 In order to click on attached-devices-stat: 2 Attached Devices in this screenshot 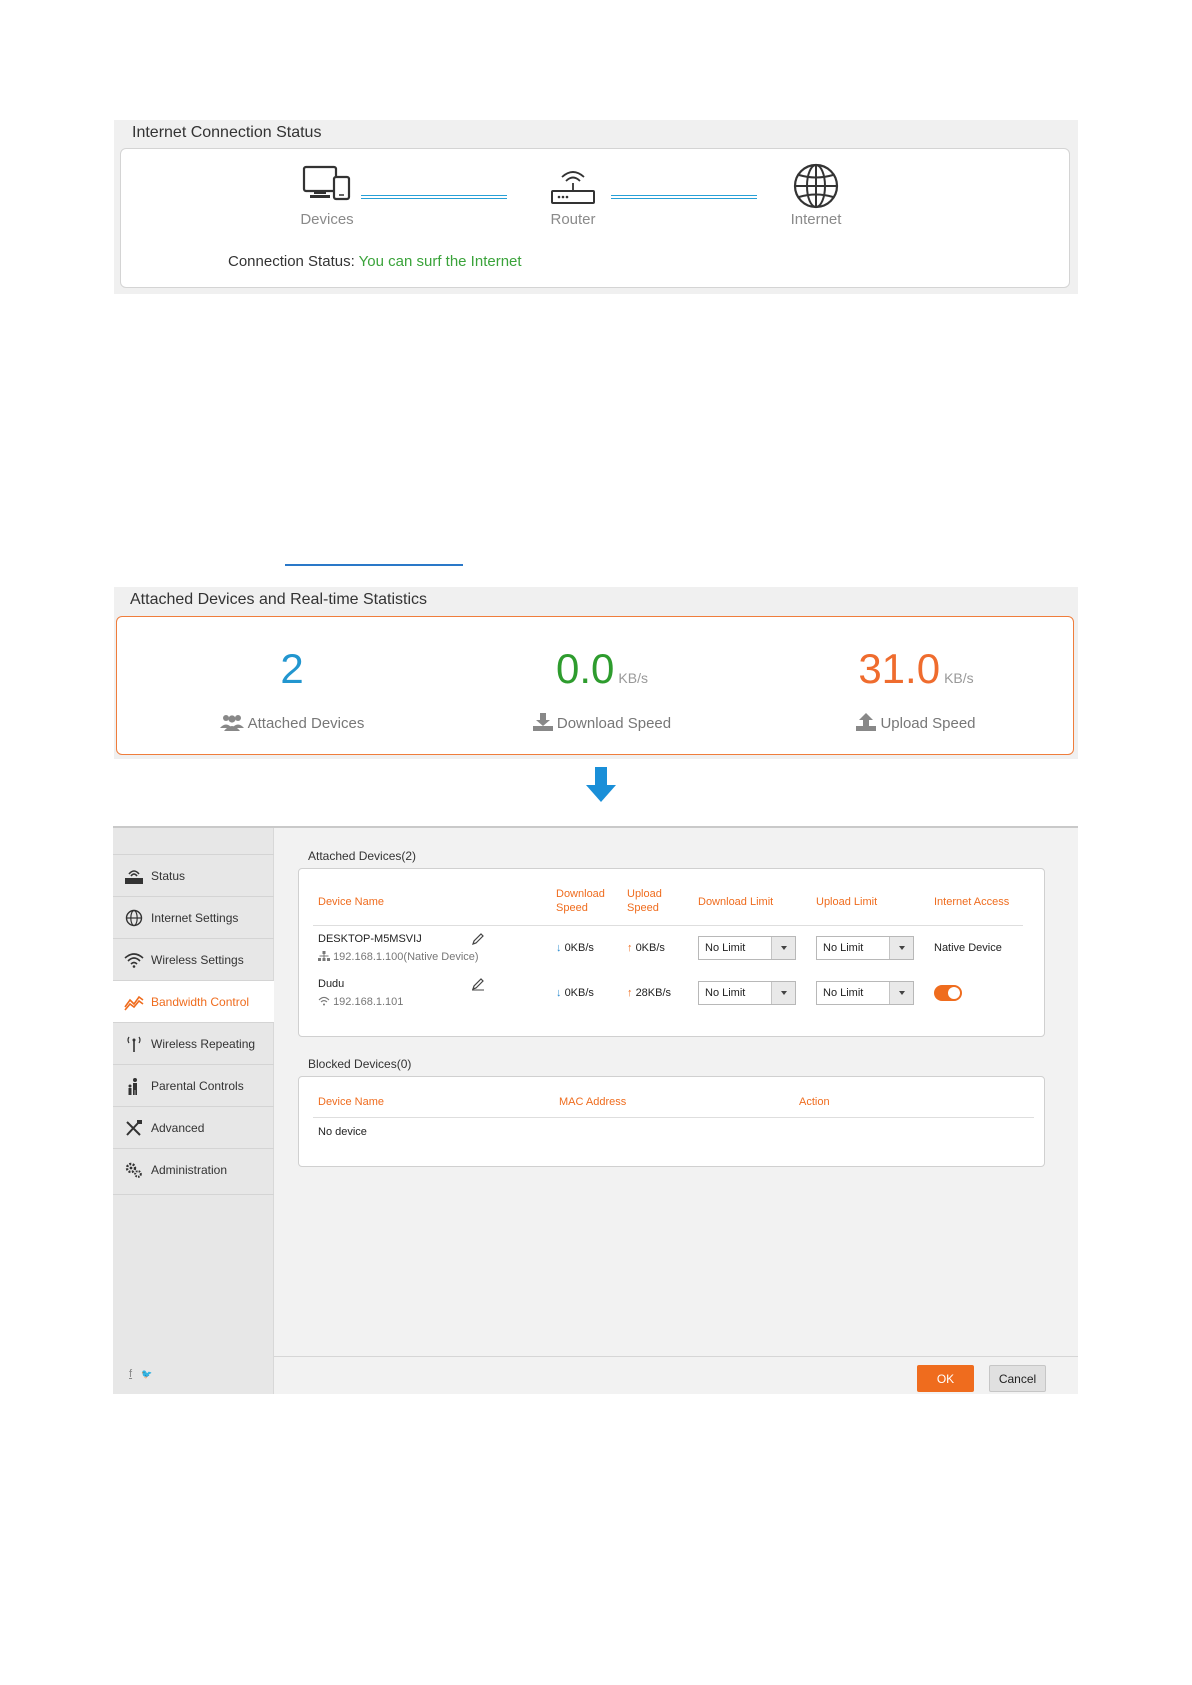, I will do `click(292, 689)`.